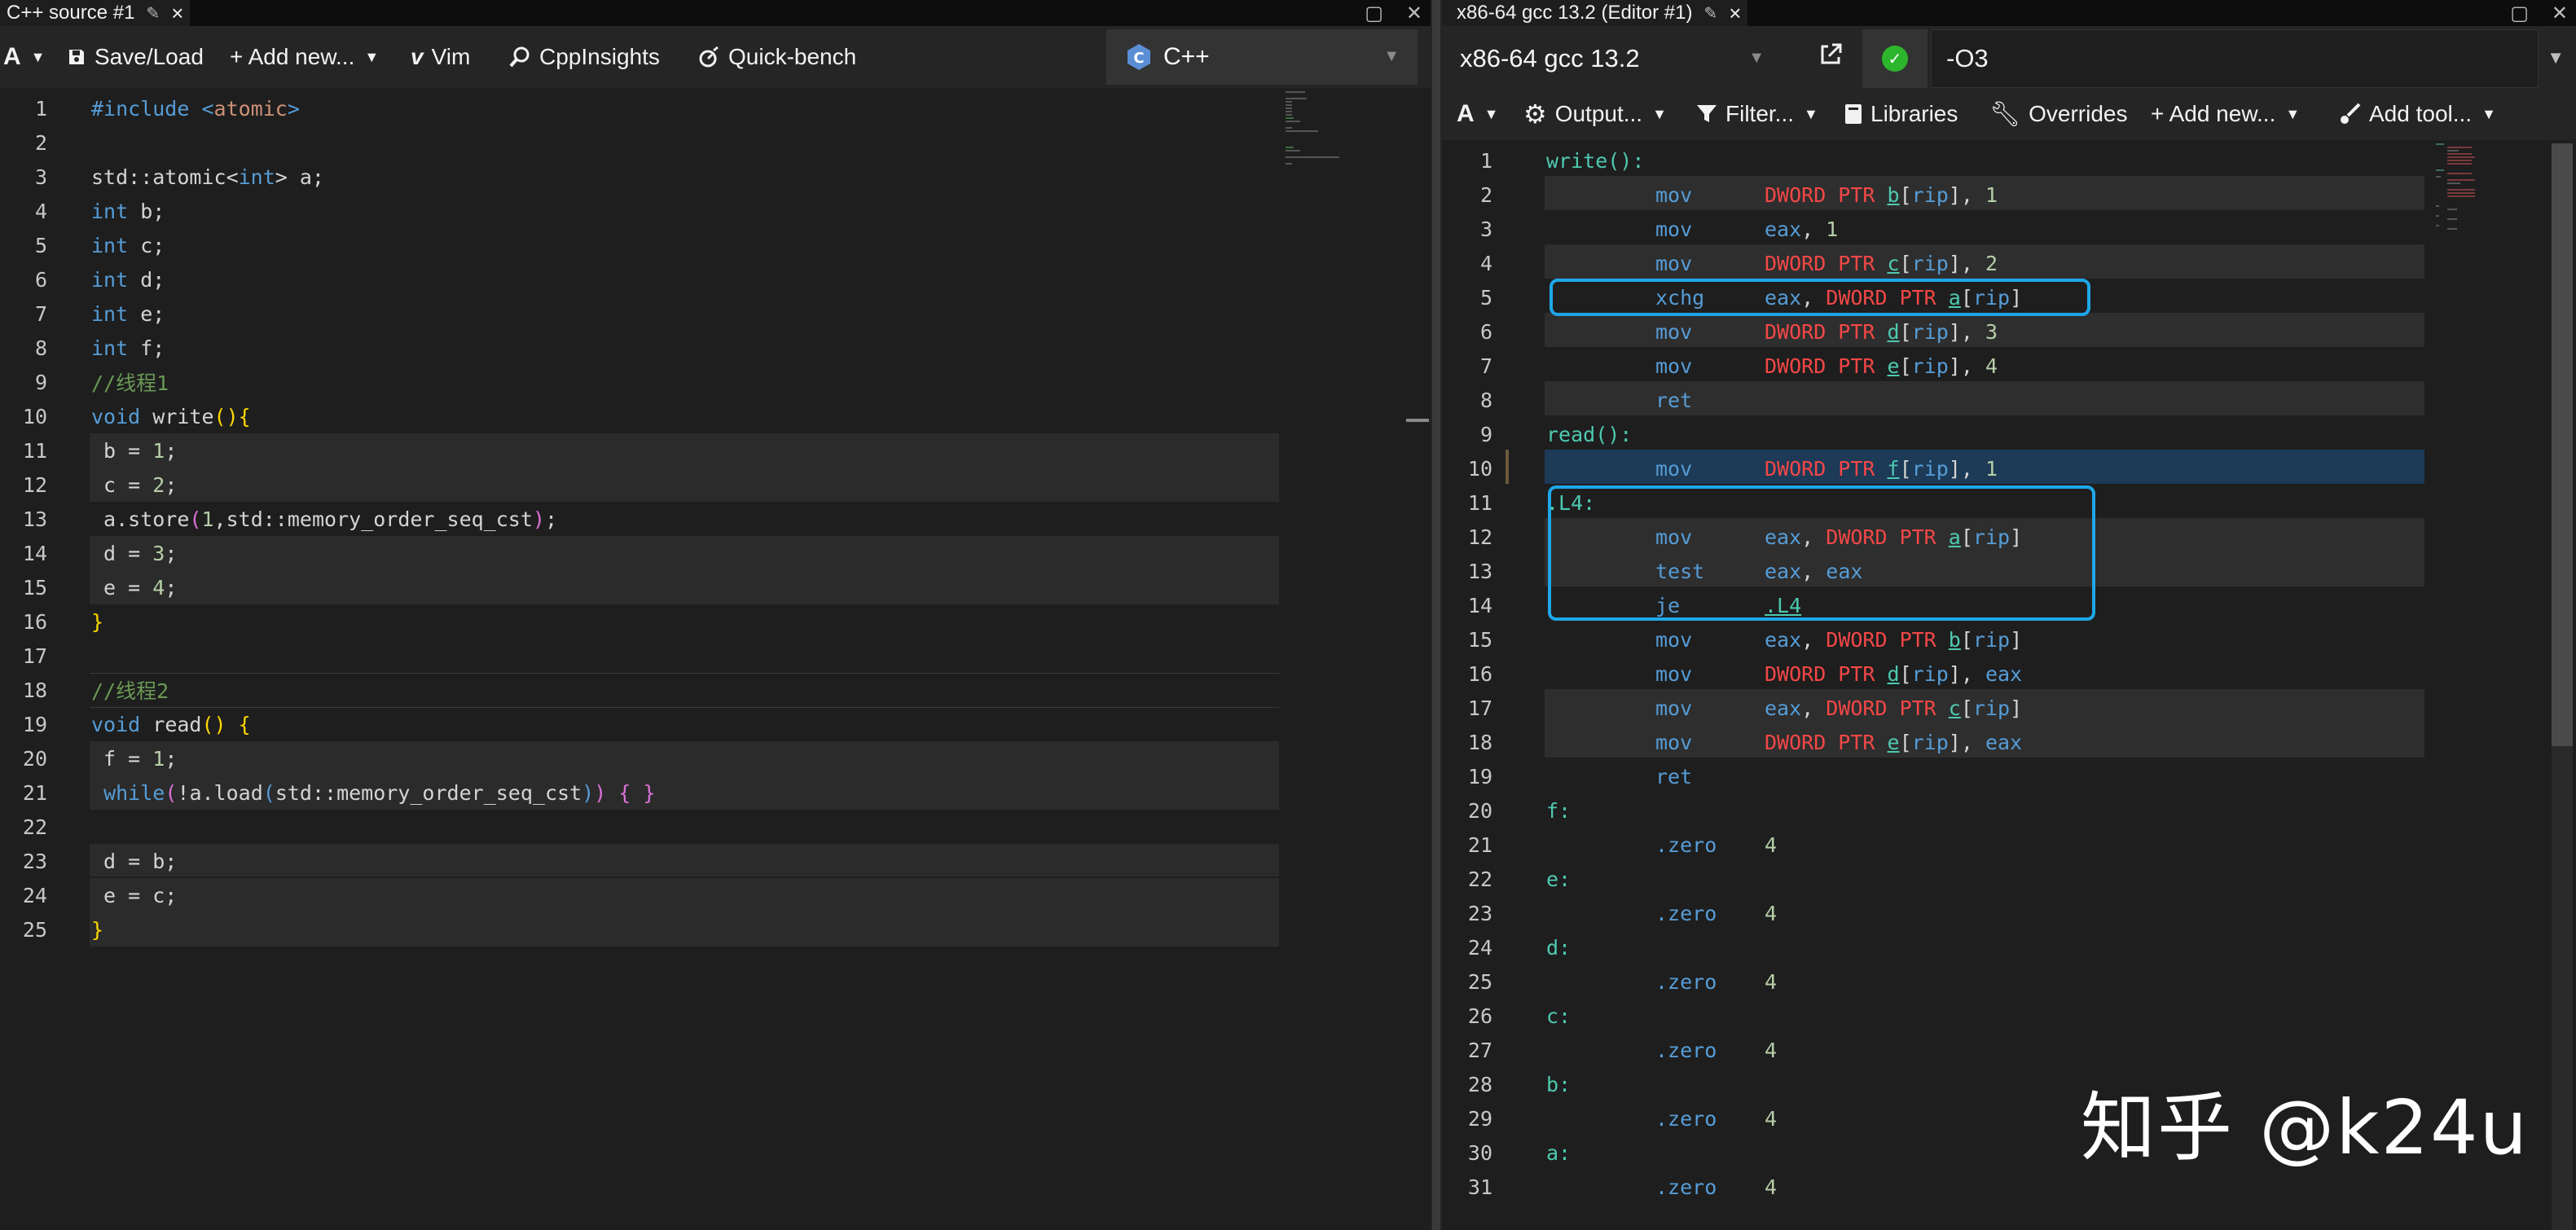  I want to click on compiler-tab: x86-64 gcc 13.2 (Editor #1) ✎ ×, so click(1595, 13).